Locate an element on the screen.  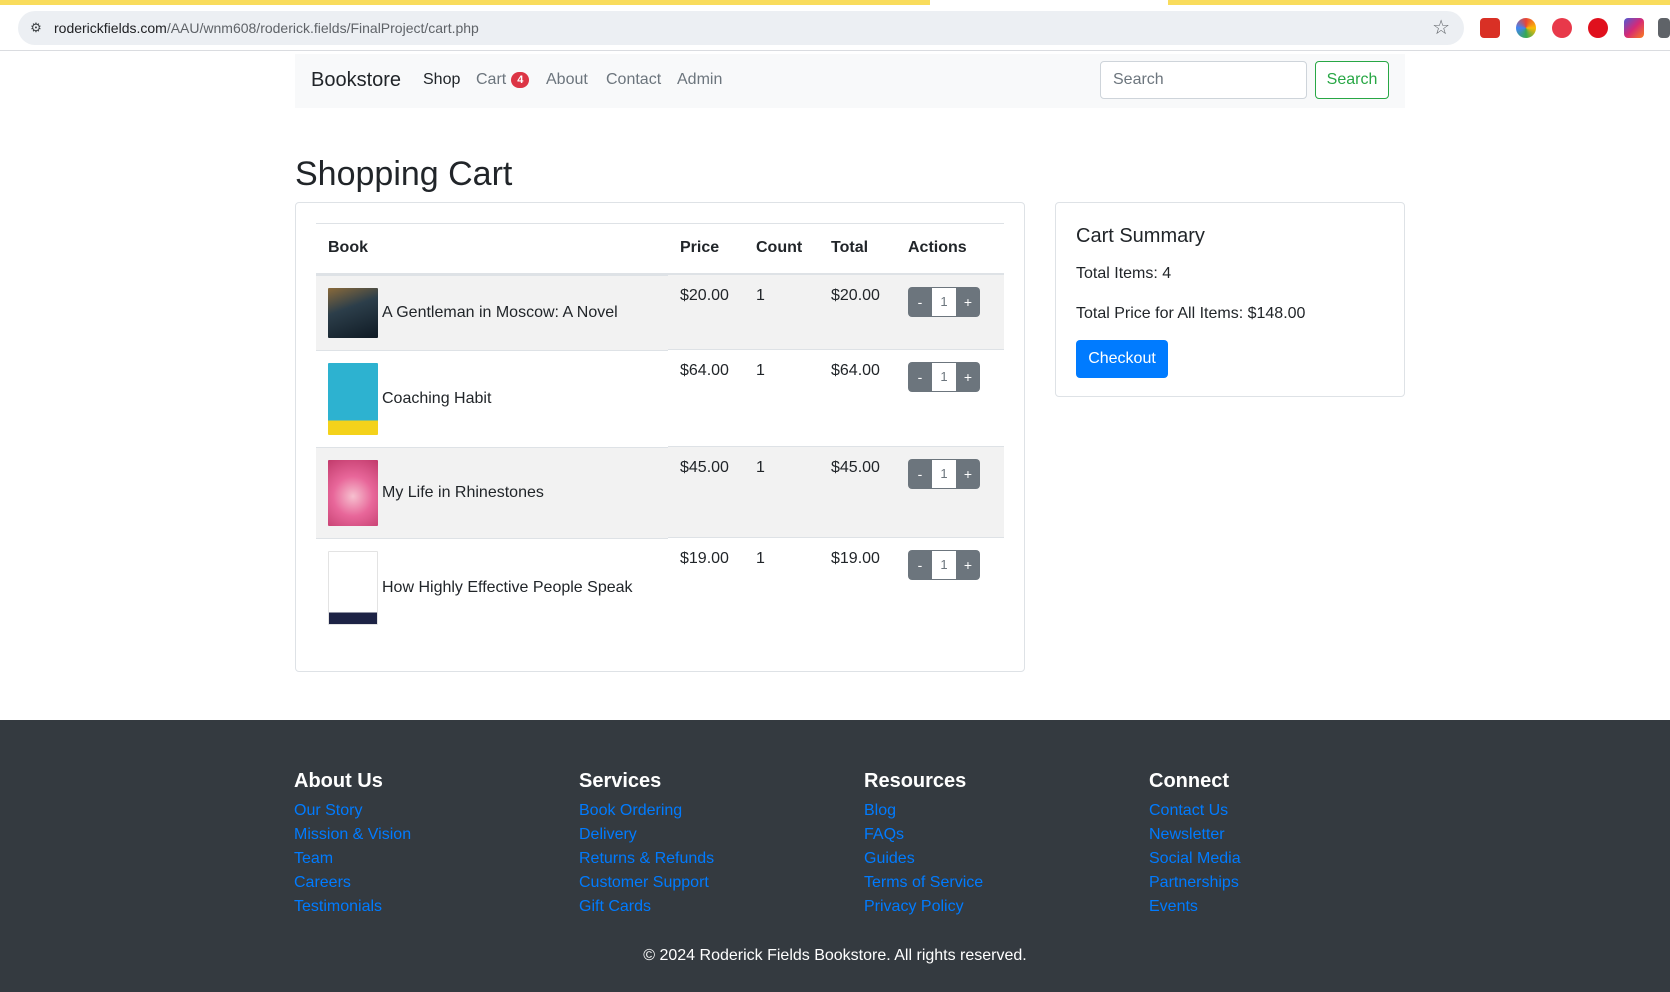
footer-link: Social Media is located at coordinates (1279, 859).